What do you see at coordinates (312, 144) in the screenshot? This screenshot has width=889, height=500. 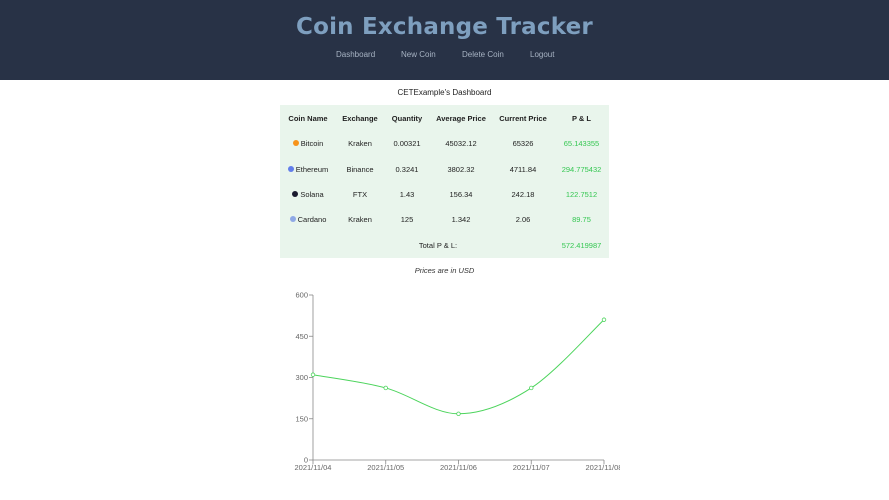 I see `coin-name: Bitcoin` at bounding box center [312, 144].